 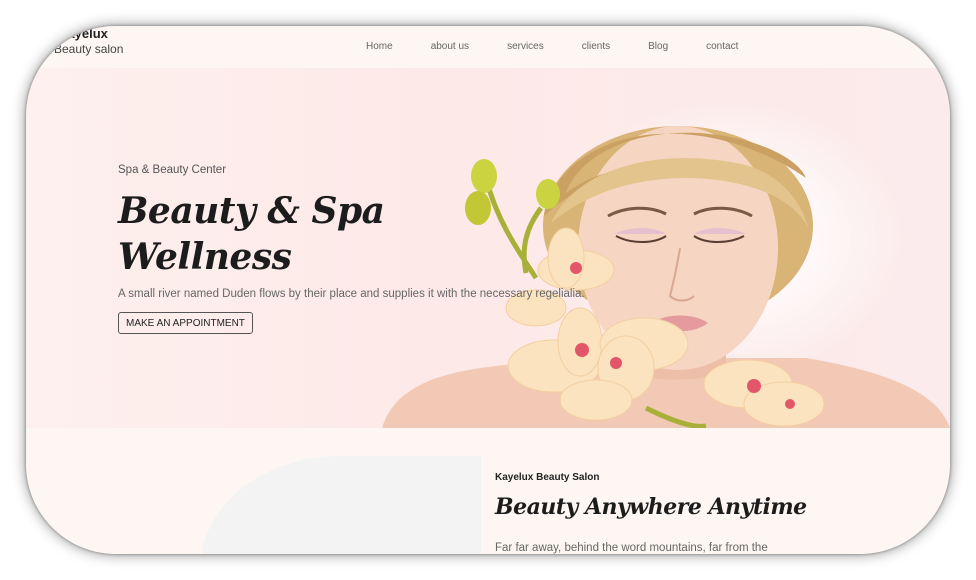 I want to click on make-appointment-button: MAKE AN APPOINTMENT, so click(x=185, y=323).